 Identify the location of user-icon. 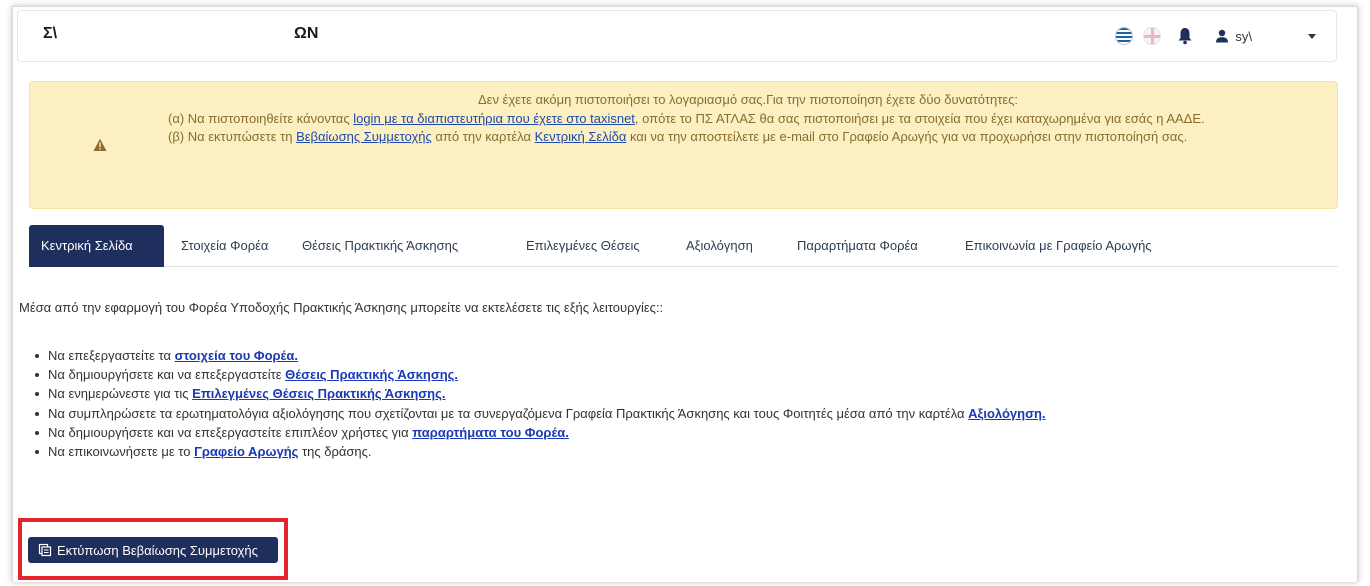
(1222, 36).